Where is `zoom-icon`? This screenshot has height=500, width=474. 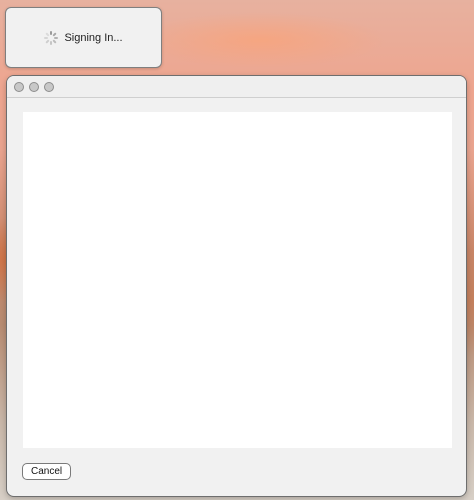
zoom-icon is located at coordinates (49, 87).